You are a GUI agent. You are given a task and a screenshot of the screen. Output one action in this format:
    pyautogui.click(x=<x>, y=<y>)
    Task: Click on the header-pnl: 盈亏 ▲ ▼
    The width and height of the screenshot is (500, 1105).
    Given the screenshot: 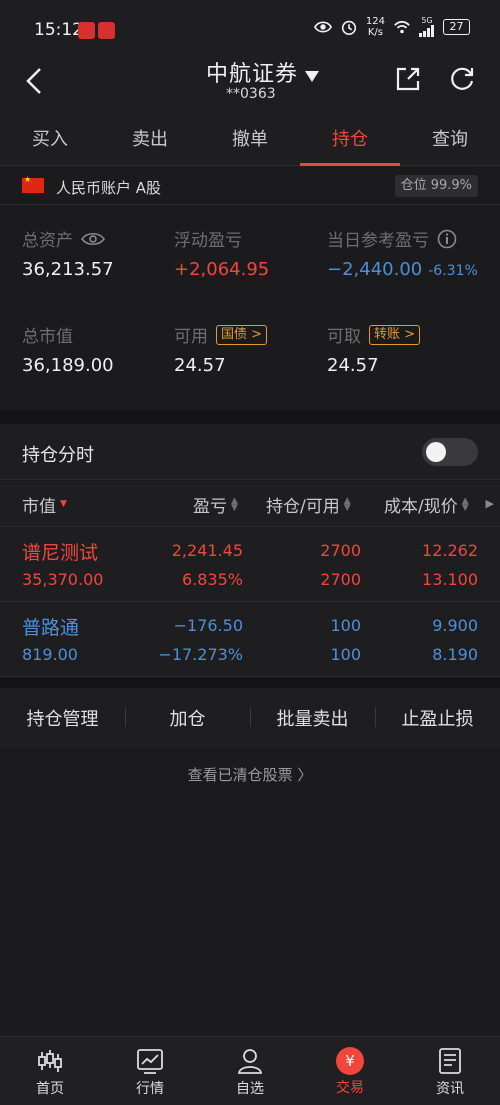 What is the action you would take?
    pyautogui.click(x=216, y=504)
    